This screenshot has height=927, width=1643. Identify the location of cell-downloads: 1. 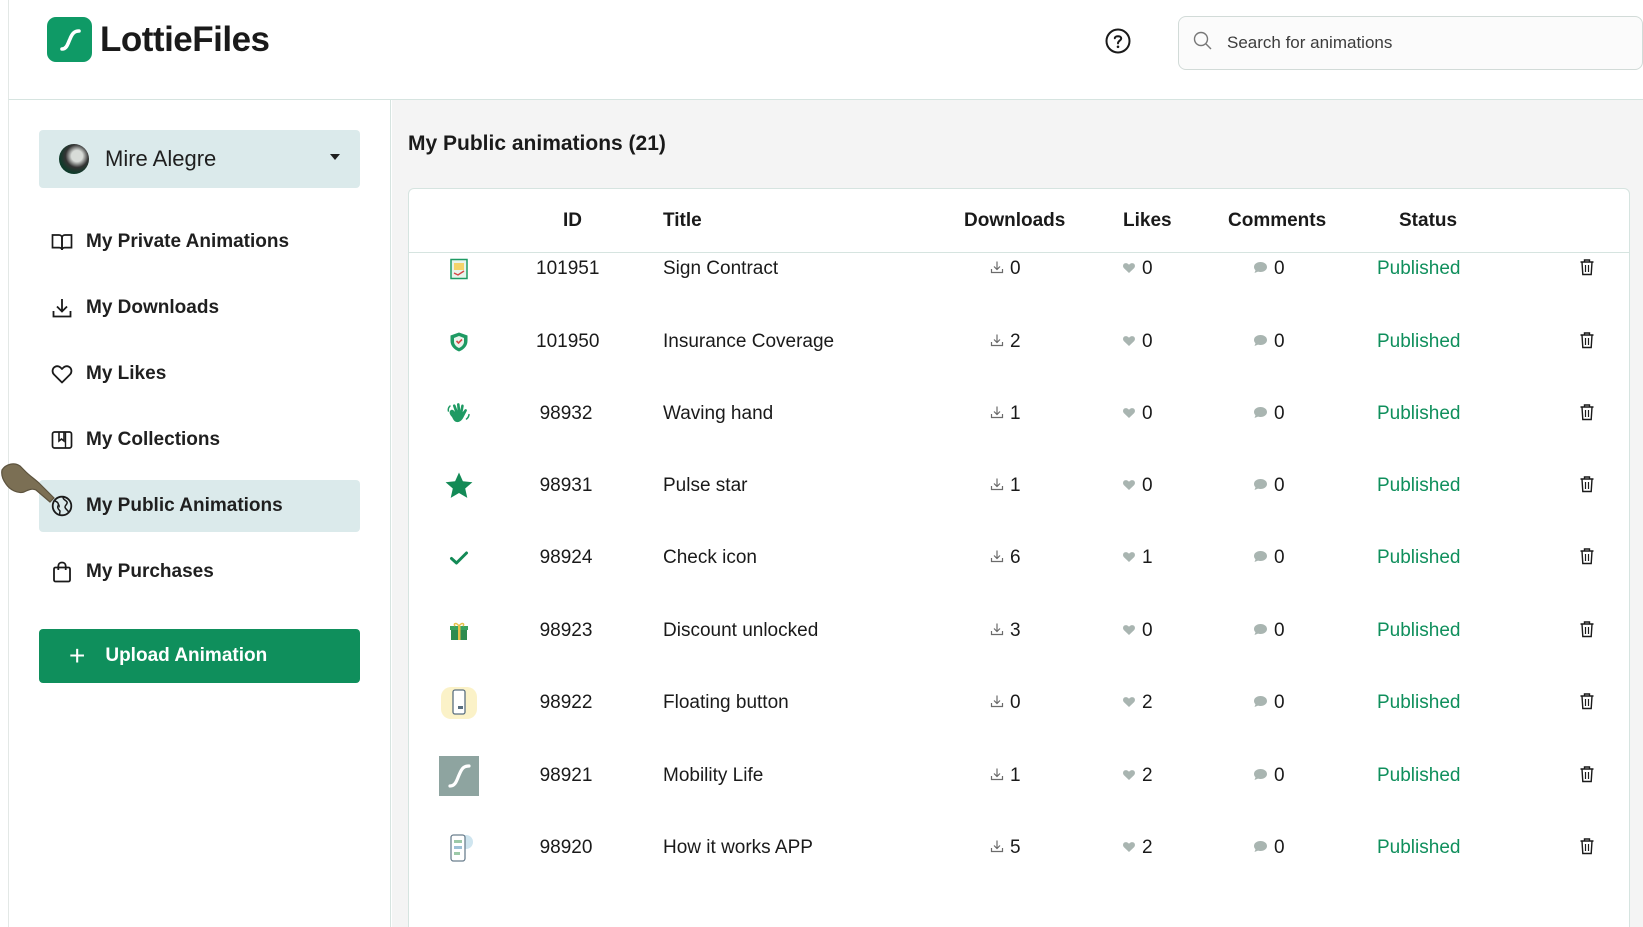
(1005, 414).